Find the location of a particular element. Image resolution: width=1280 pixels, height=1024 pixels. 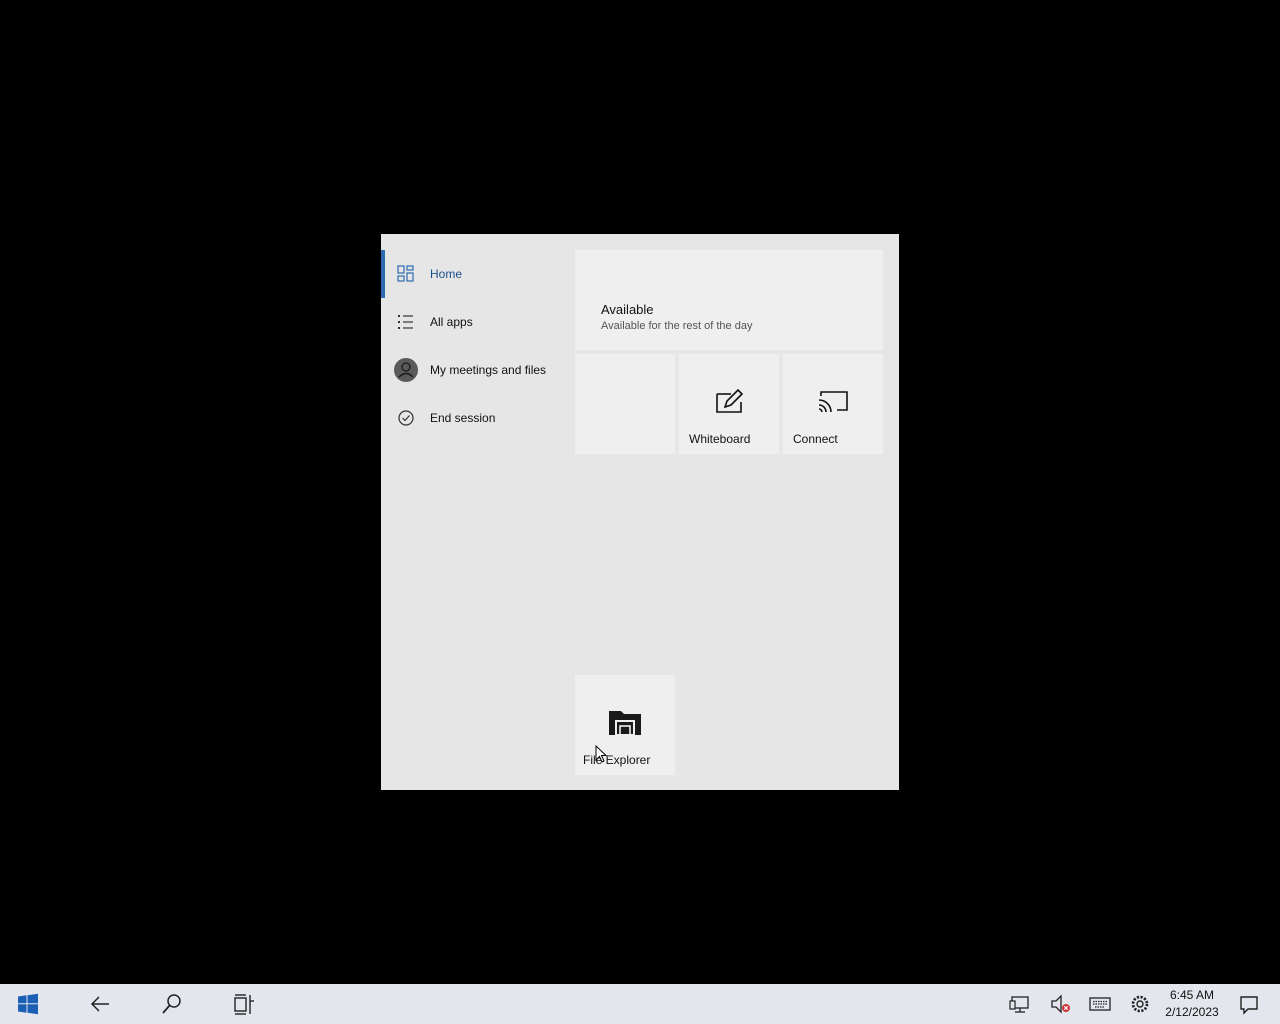

taskbar: 6:45 AM 2/12/2023 is located at coordinates (640, 1004).